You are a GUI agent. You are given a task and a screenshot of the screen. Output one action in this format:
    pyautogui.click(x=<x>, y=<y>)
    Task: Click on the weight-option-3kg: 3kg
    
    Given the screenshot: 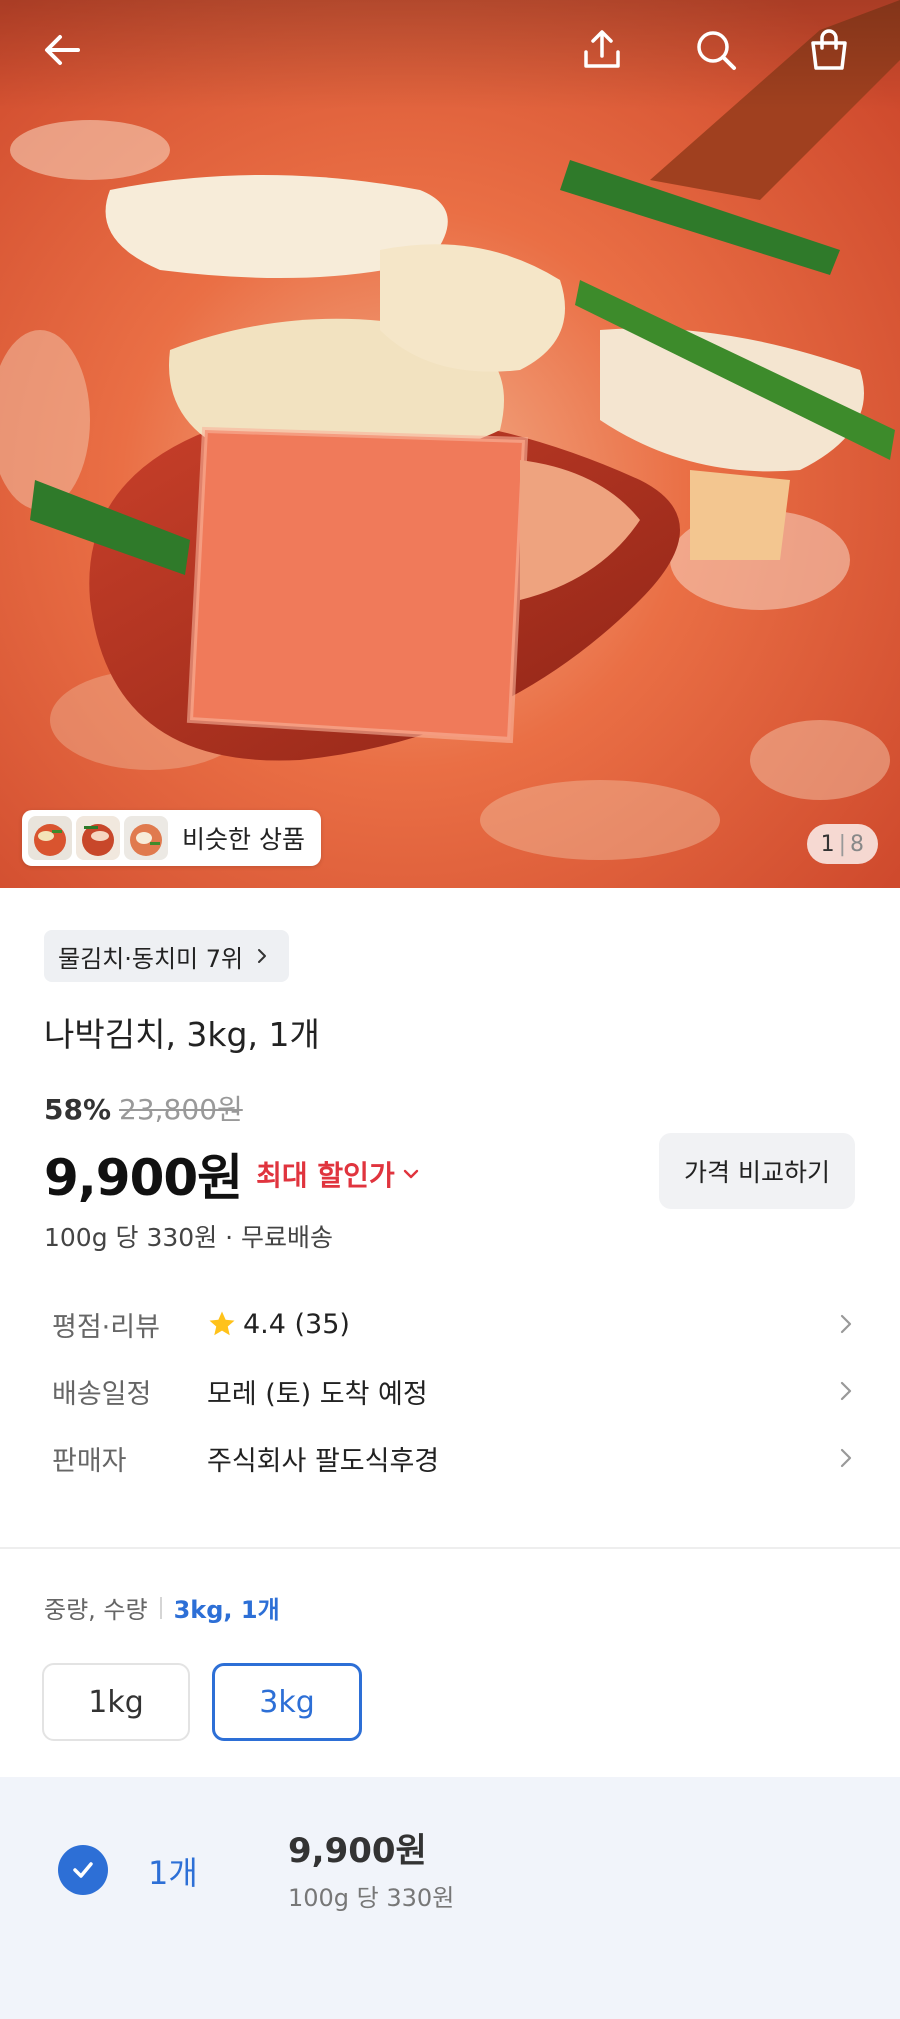 What is the action you would take?
    pyautogui.click(x=287, y=1702)
    